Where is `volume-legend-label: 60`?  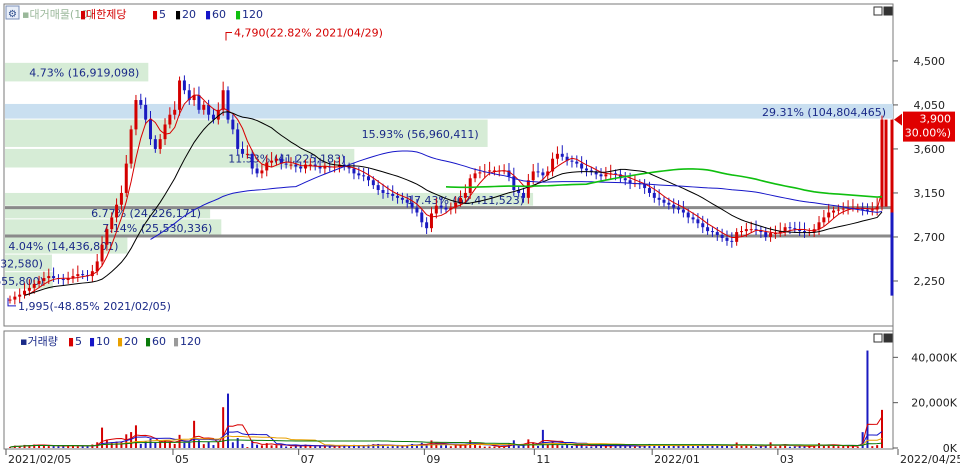 volume-legend-label: 60 is located at coordinates (159, 341).